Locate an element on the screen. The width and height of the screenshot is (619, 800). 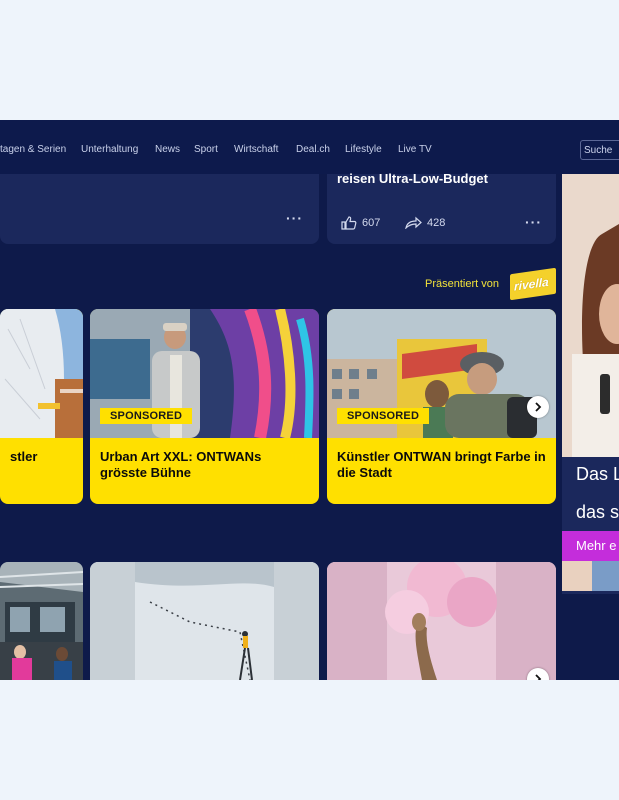
like-count: 607 is located at coordinates (371, 223).